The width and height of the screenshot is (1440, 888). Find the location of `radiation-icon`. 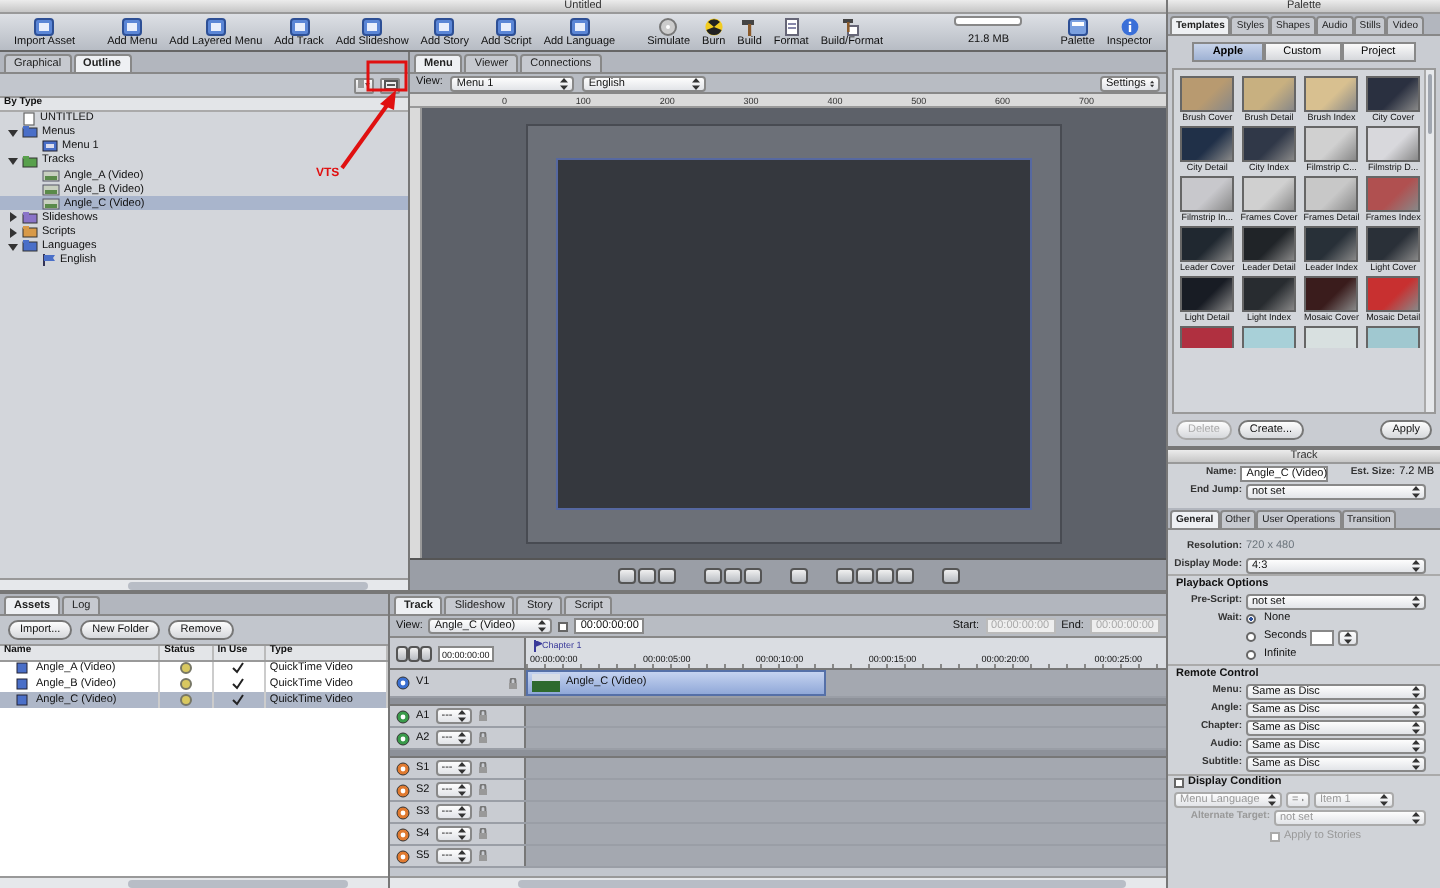

radiation-icon is located at coordinates (713, 27).